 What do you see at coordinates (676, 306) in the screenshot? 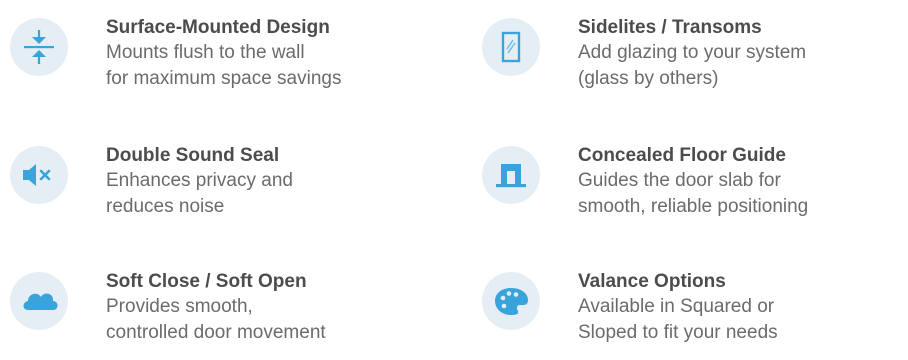
I see `feature-desc-line1: Available in Squared or` at bounding box center [676, 306].